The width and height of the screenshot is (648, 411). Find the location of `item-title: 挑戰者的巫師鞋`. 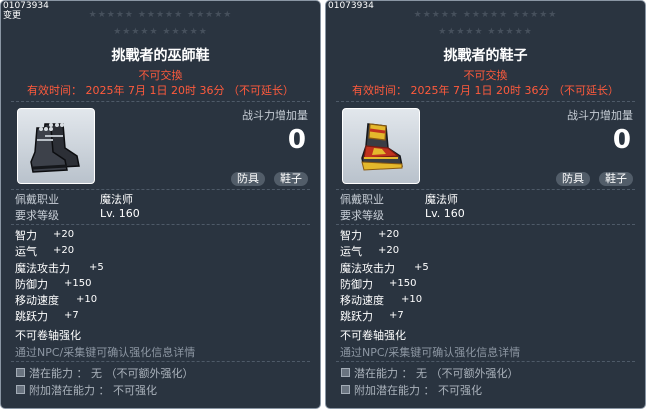

item-title: 挑戰者的巫師鞋 is located at coordinates (160, 56).